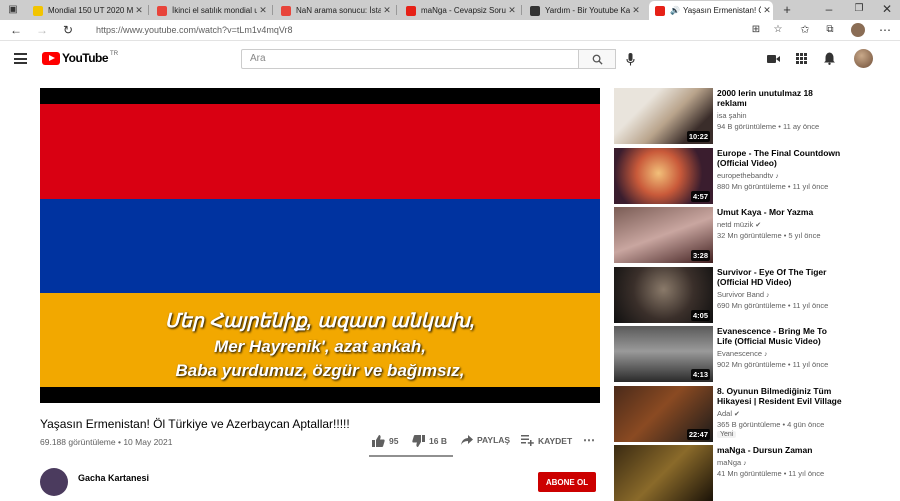 Image resolution: width=900 pixels, height=501 pixels. Describe the element at coordinates (801, 58) in the screenshot. I see `apps-grid-icon` at that location.